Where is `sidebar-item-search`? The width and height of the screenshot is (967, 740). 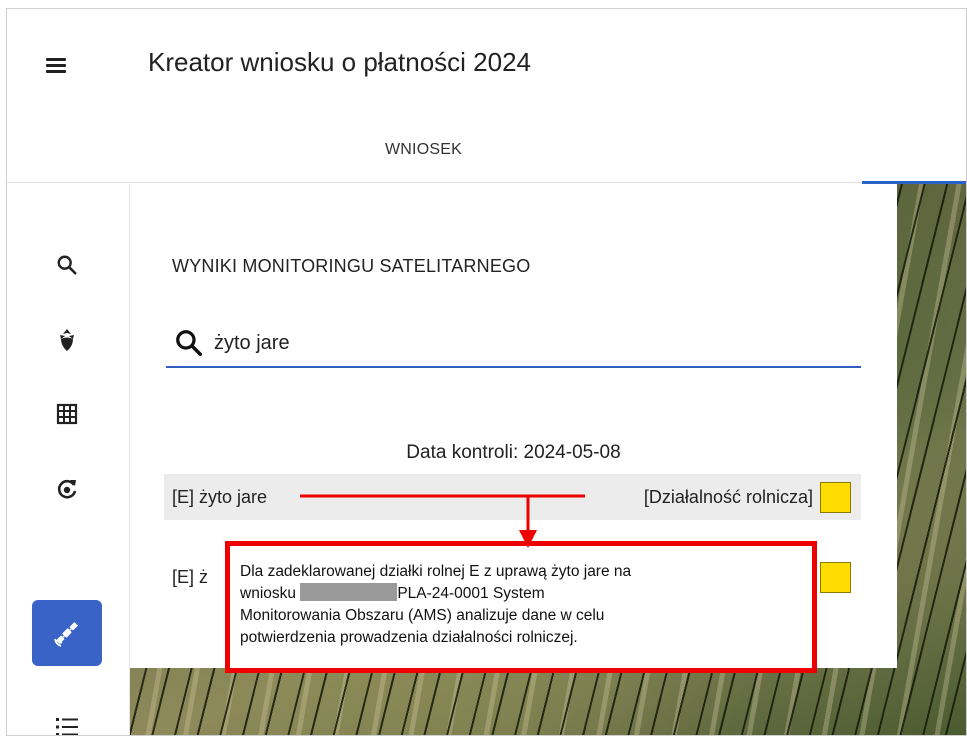 sidebar-item-search is located at coordinates (67, 265).